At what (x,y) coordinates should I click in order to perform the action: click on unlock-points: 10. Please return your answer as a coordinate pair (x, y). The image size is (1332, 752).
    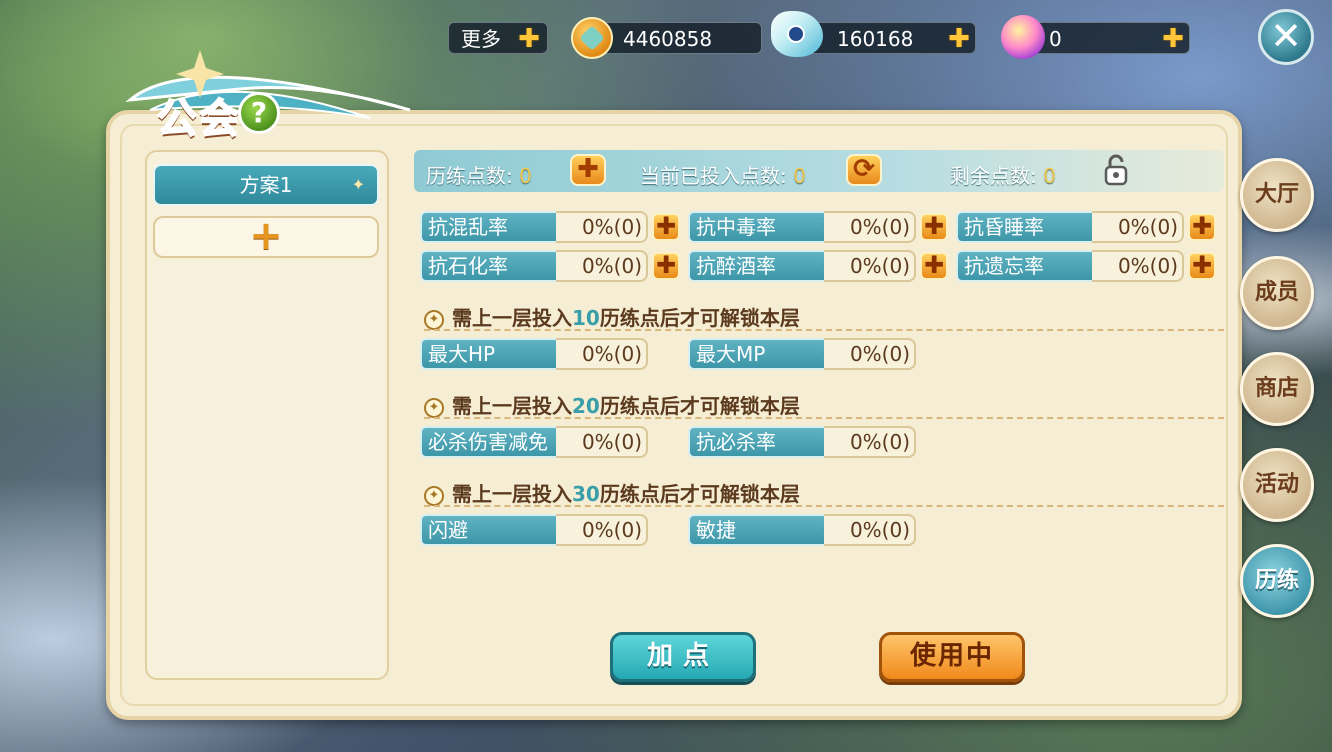
    Looking at the image, I should click on (586, 318).